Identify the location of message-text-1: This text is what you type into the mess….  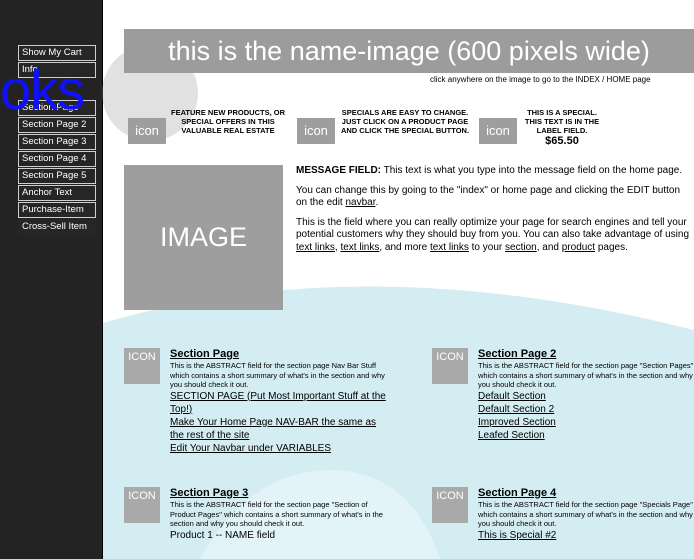
(532, 170).